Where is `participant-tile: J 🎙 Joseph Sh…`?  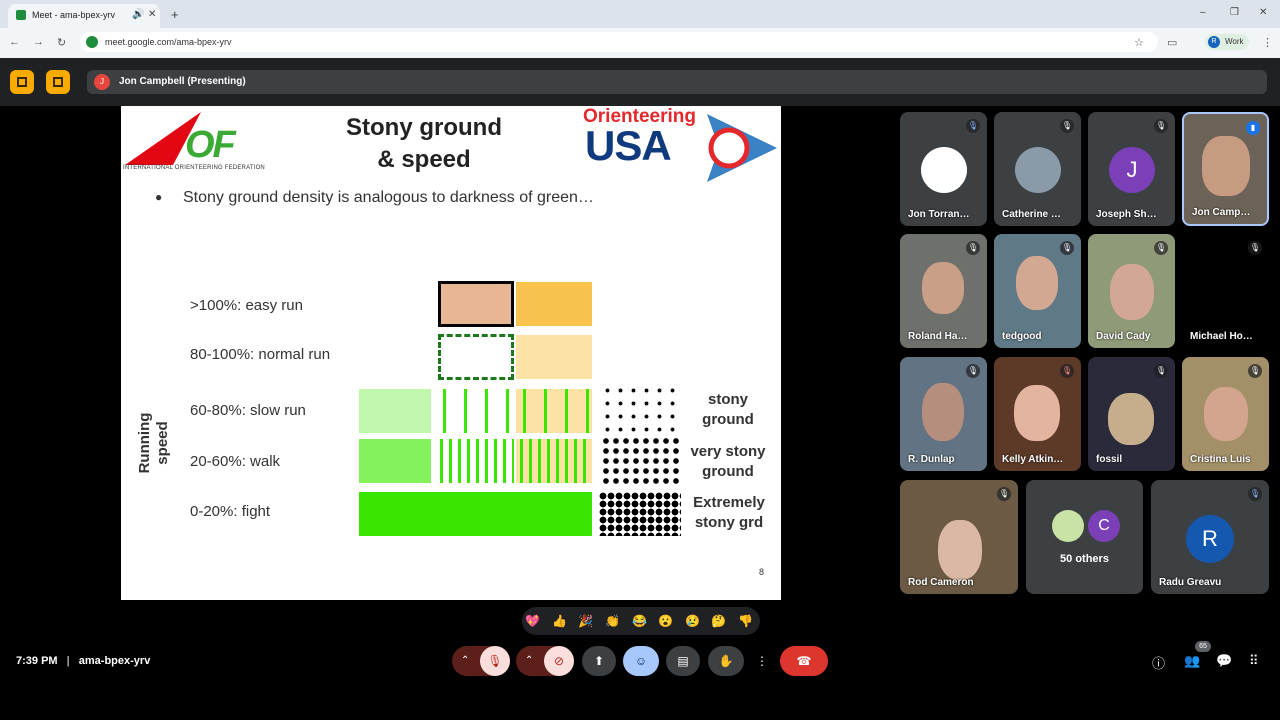 participant-tile: J 🎙 Joseph Sh… is located at coordinates (1131, 169).